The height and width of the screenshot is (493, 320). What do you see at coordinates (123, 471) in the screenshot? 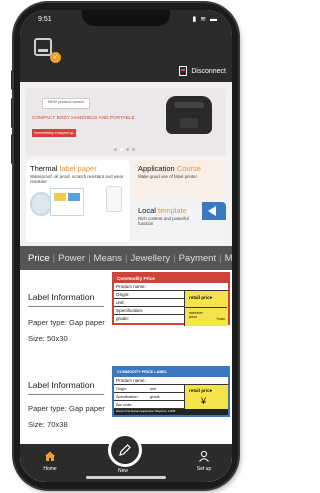
I see `tab-new-label: New` at bounding box center [123, 471].